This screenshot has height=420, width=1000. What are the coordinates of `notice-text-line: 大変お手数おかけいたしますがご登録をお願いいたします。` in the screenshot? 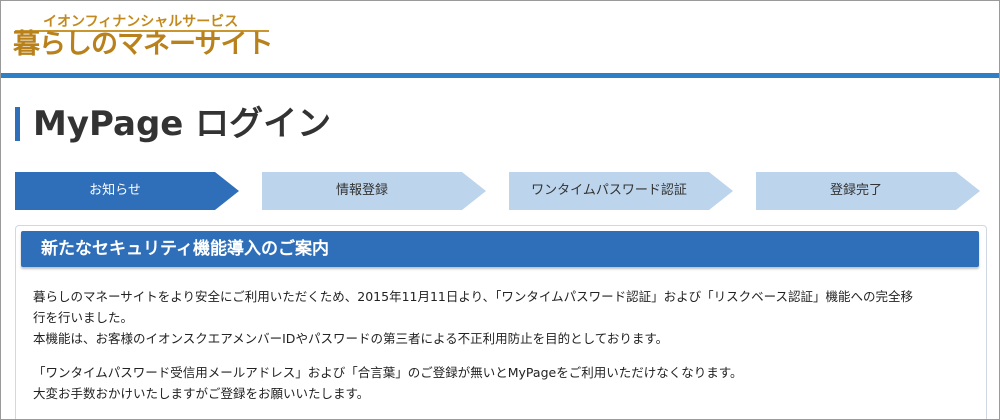 It's located at (201, 393).